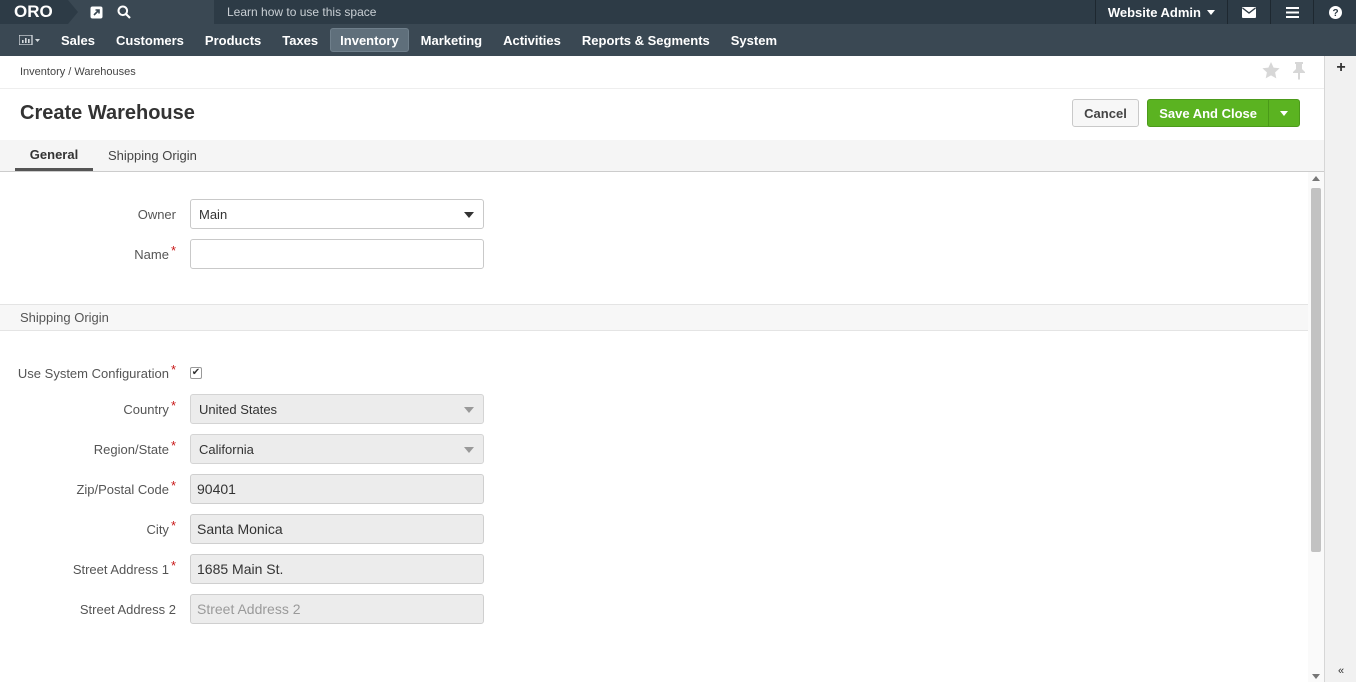  I want to click on user-name: Website Admin, so click(1154, 12).